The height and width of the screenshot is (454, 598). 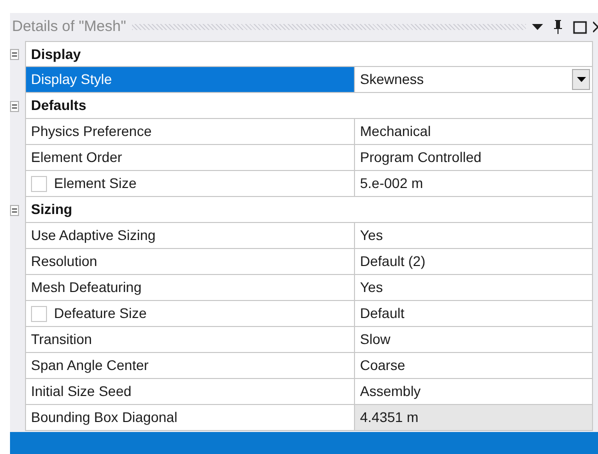 What do you see at coordinates (474, 158) in the screenshot?
I see `property-value: Program Controlled` at bounding box center [474, 158].